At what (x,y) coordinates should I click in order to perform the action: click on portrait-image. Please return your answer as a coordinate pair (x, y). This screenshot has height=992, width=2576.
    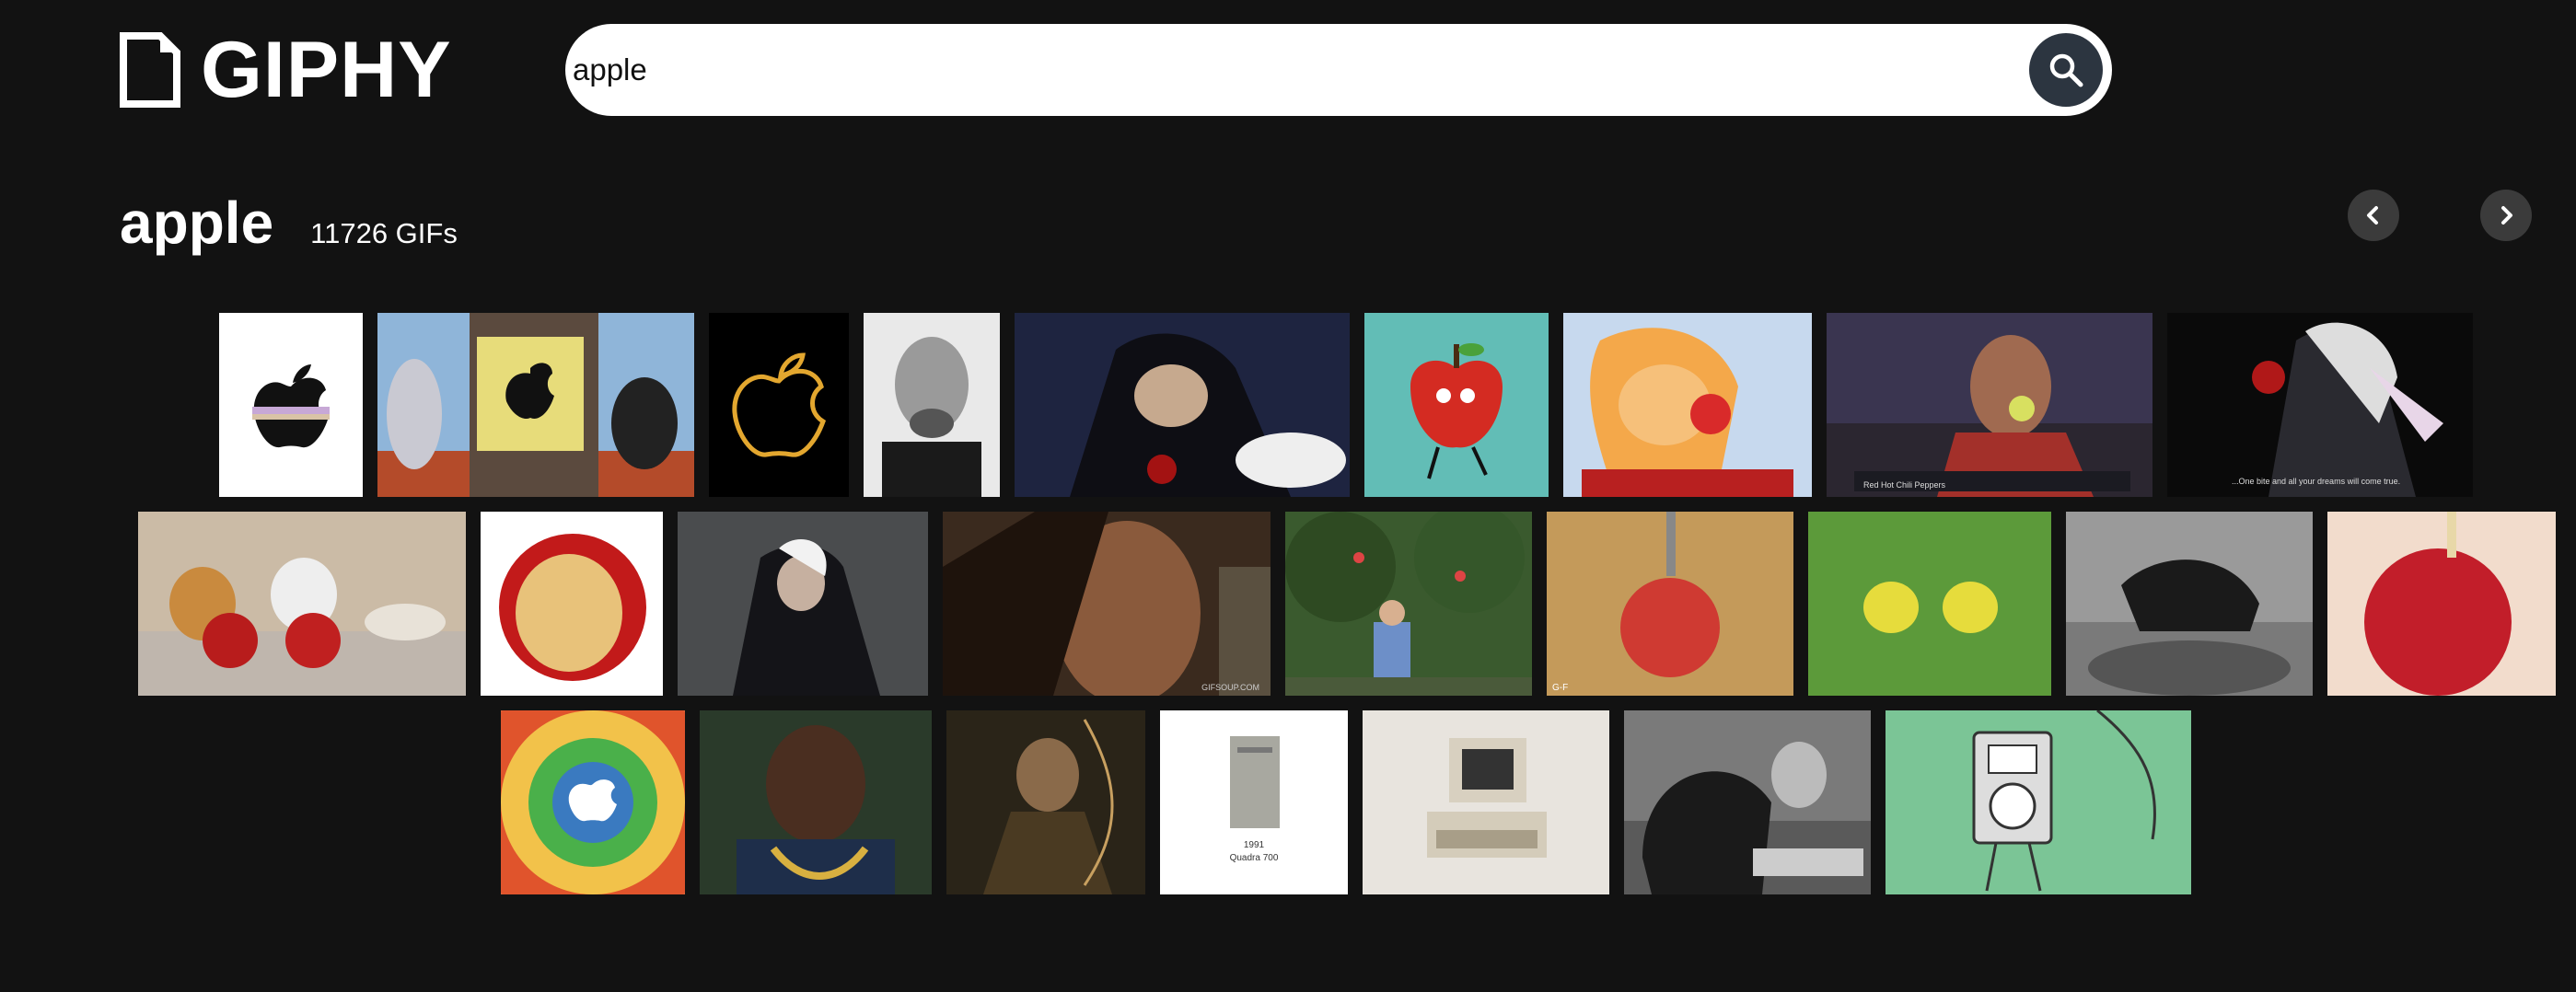
    Looking at the image, I should click on (931, 417).